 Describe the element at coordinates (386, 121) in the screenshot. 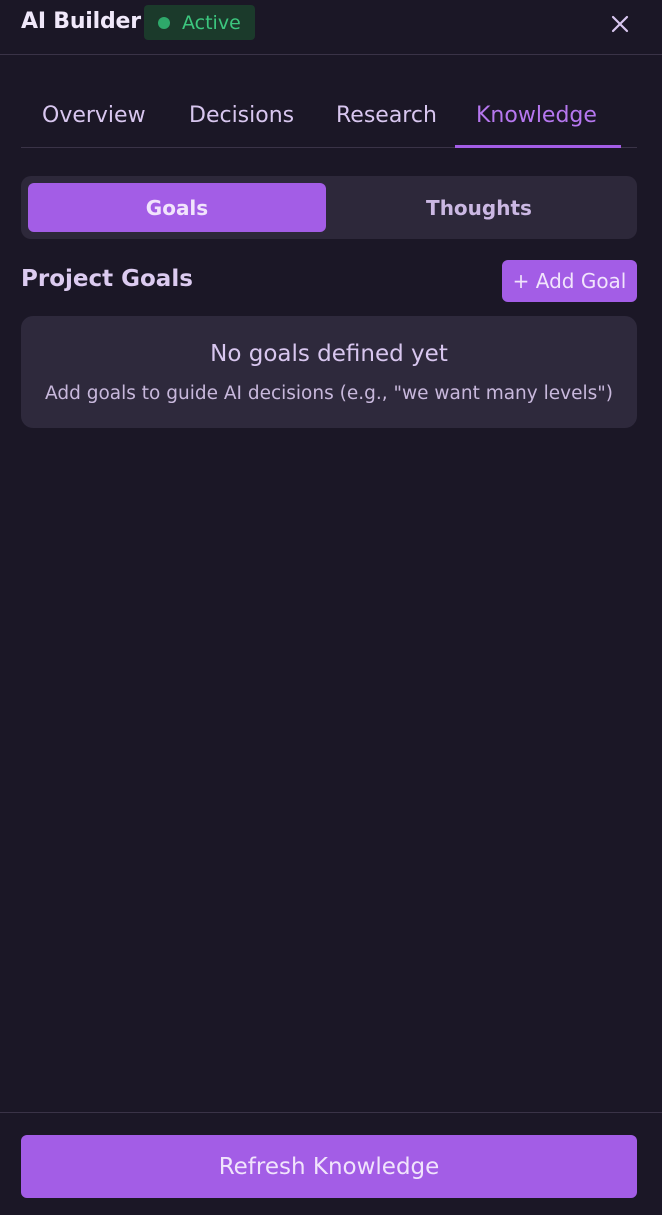

I see `tab-research: Research` at that location.